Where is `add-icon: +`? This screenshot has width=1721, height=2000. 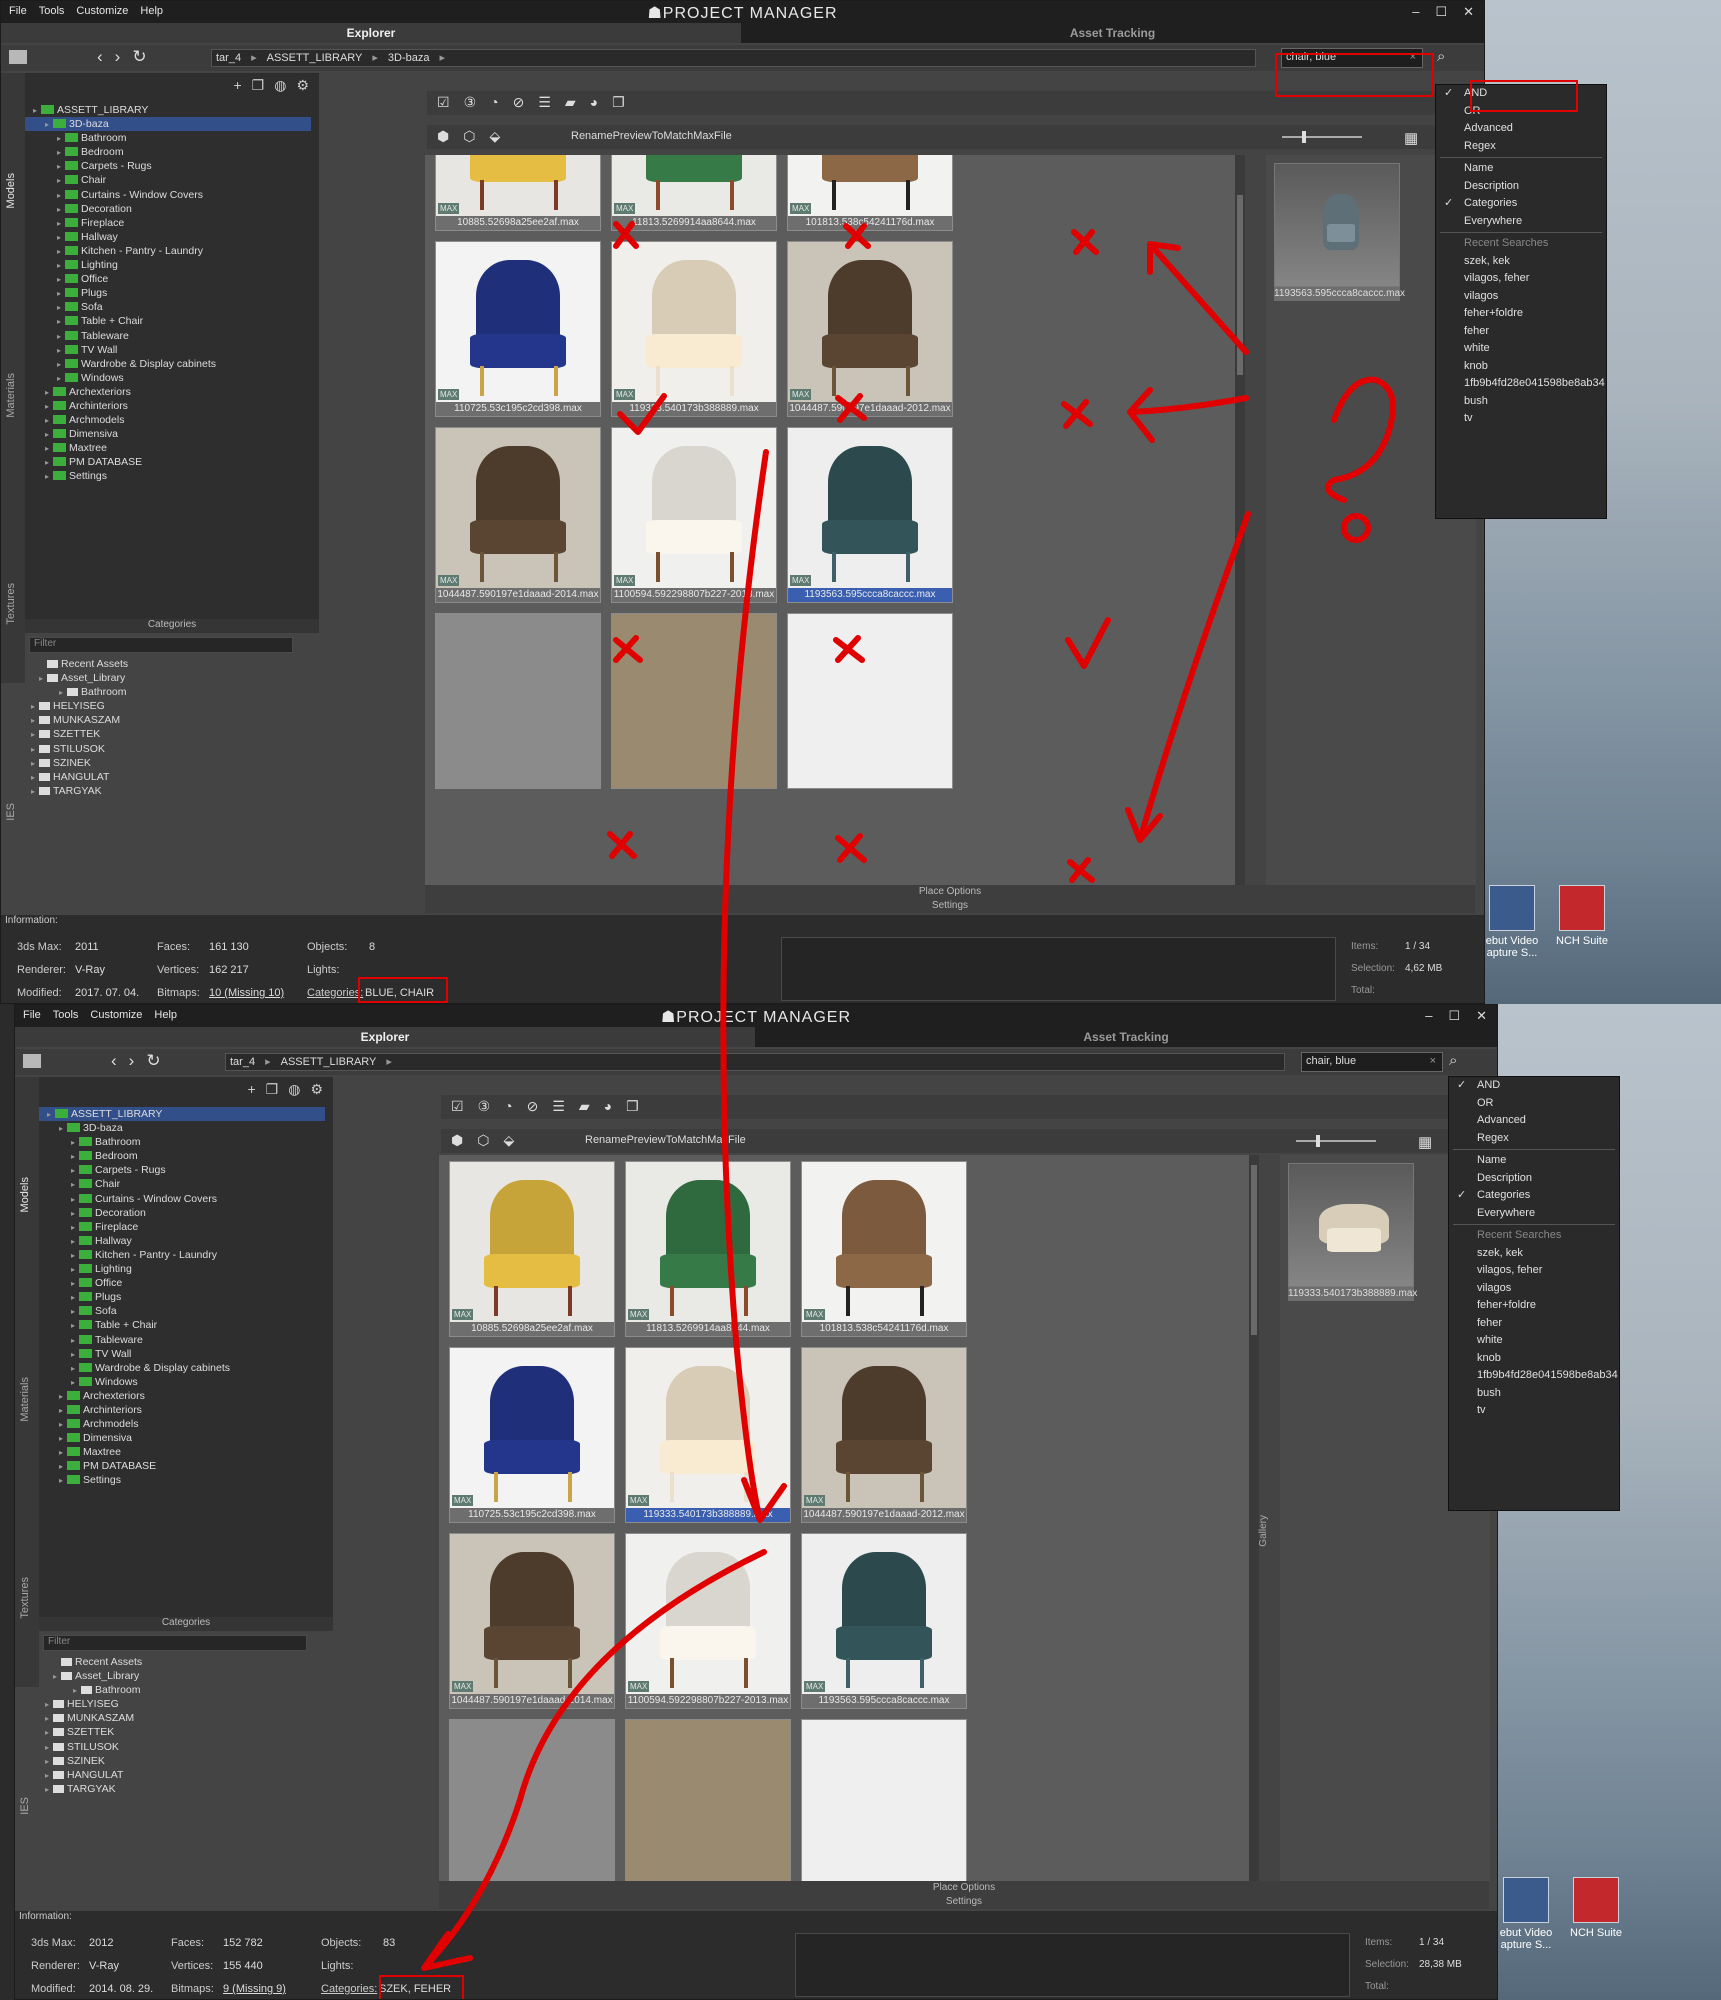 add-icon: + is located at coordinates (237, 85).